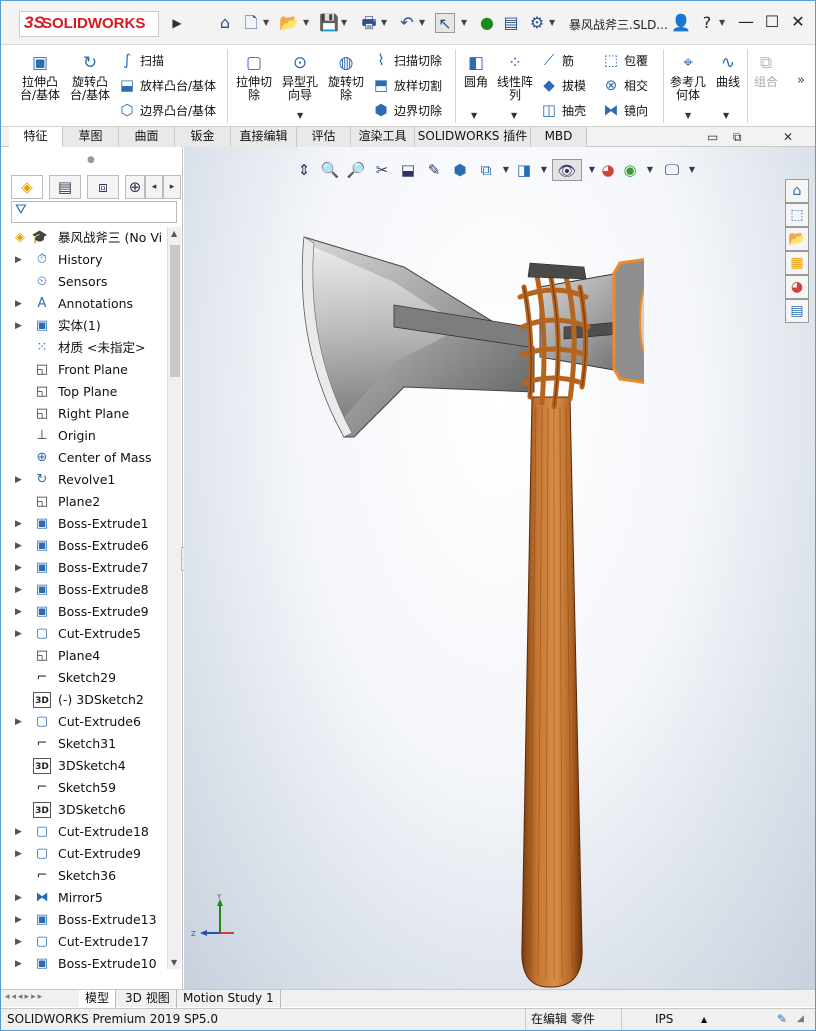 The width and height of the screenshot is (816, 1031). What do you see at coordinates (728, 71) in the screenshot?
I see `curves-button: ∿ 曲线` at bounding box center [728, 71].